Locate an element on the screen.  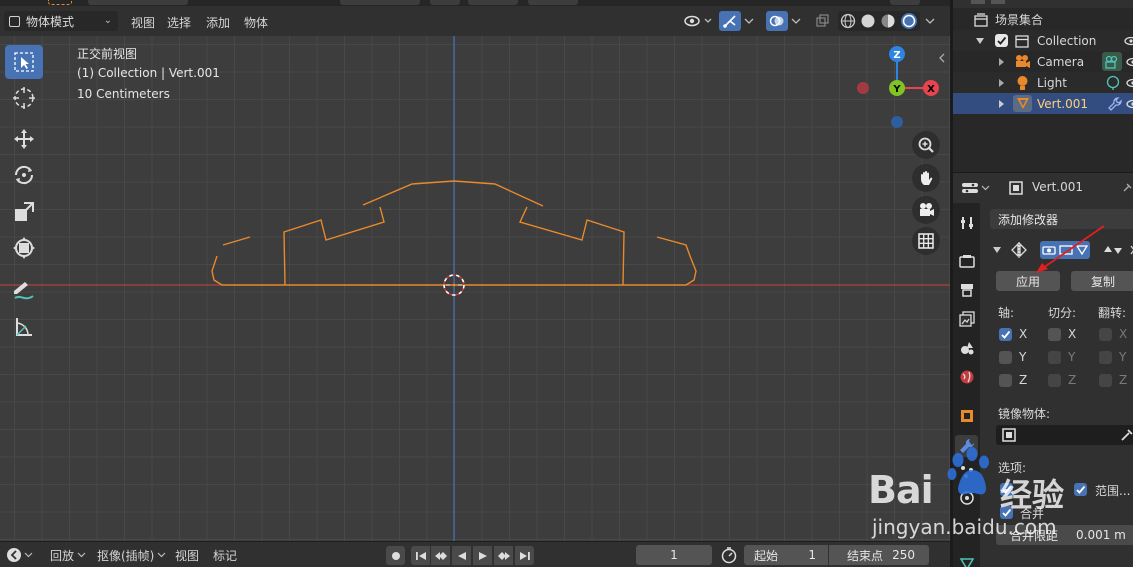
gizmo-toggle is located at coordinates (730, 21).